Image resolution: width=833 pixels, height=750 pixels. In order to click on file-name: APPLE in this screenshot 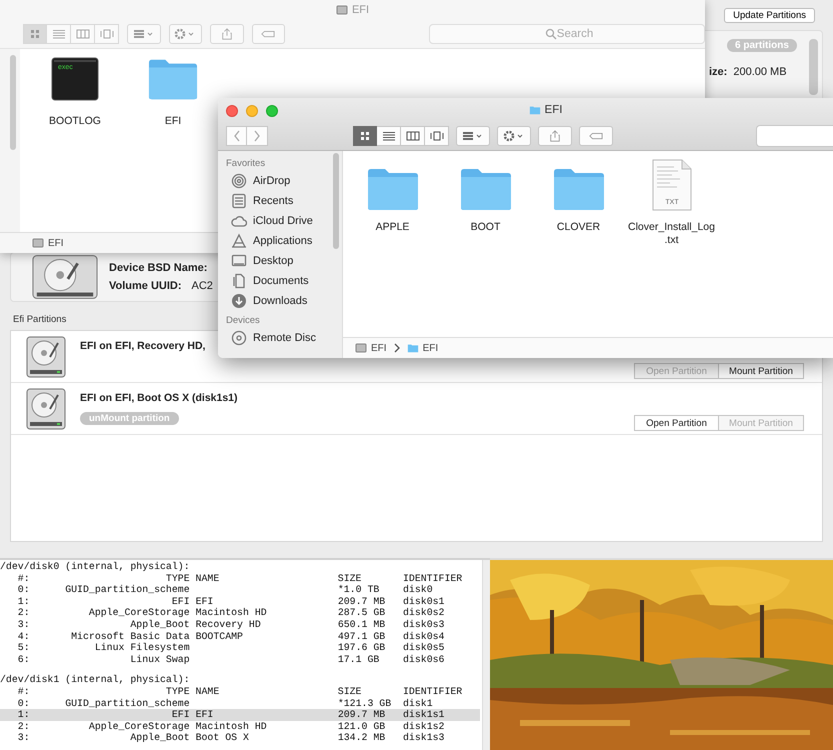, I will do `click(393, 227)`.